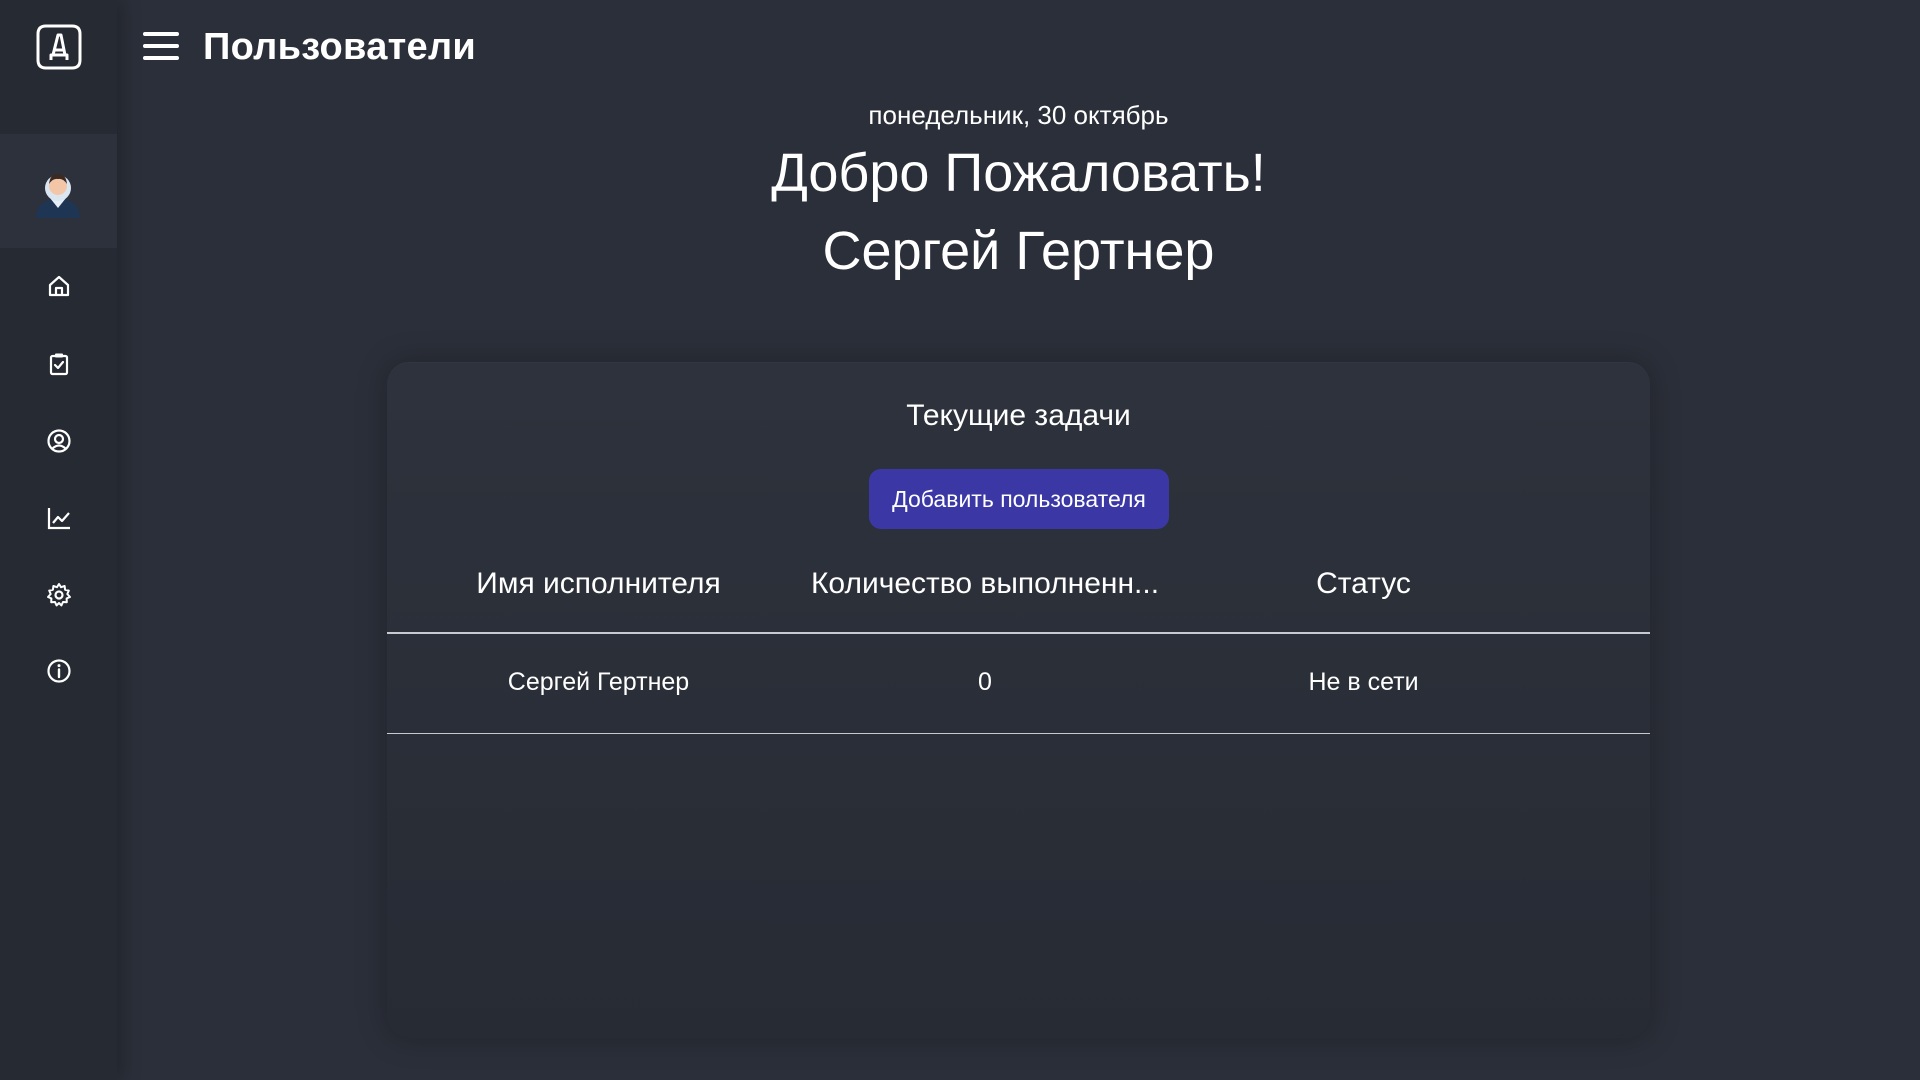  What do you see at coordinates (59, 47) in the screenshot?
I see `logo-icon` at bounding box center [59, 47].